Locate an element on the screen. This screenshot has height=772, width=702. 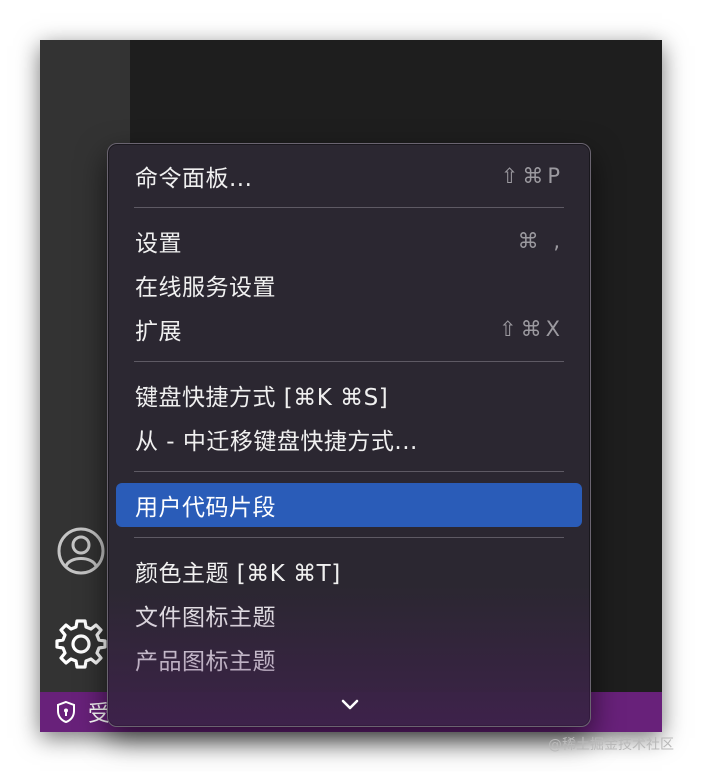
menu-item-keyboard-shortcuts: 键盘快捷方式 [⌘K ⌘S] is located at coordinates (349, 395).